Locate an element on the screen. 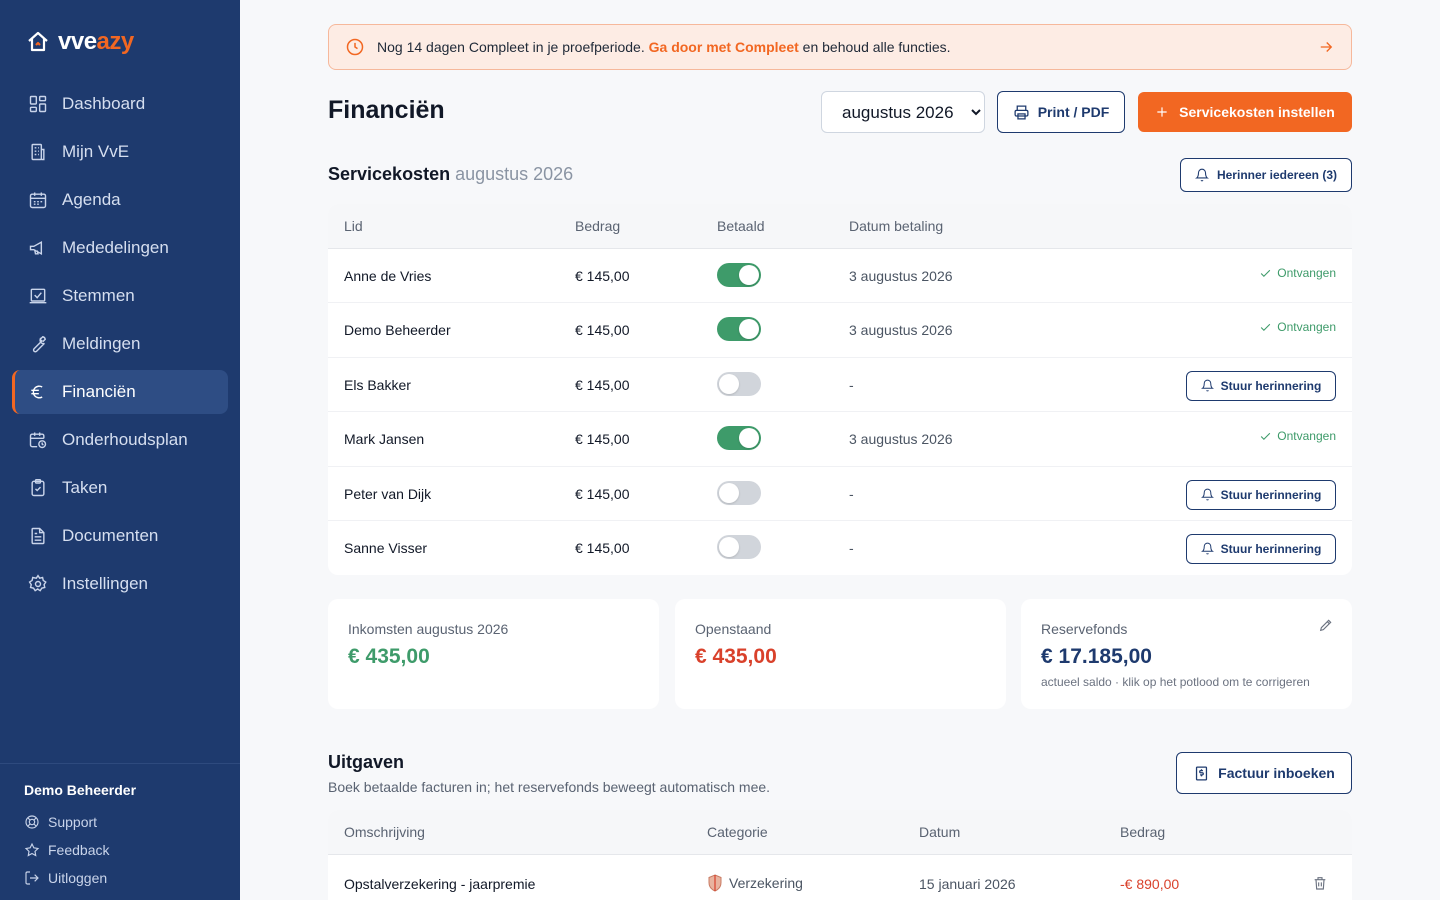 The width and height of the screenshot is (1440, 900). clipboard-check-icon is located at coordinates (38, 487).